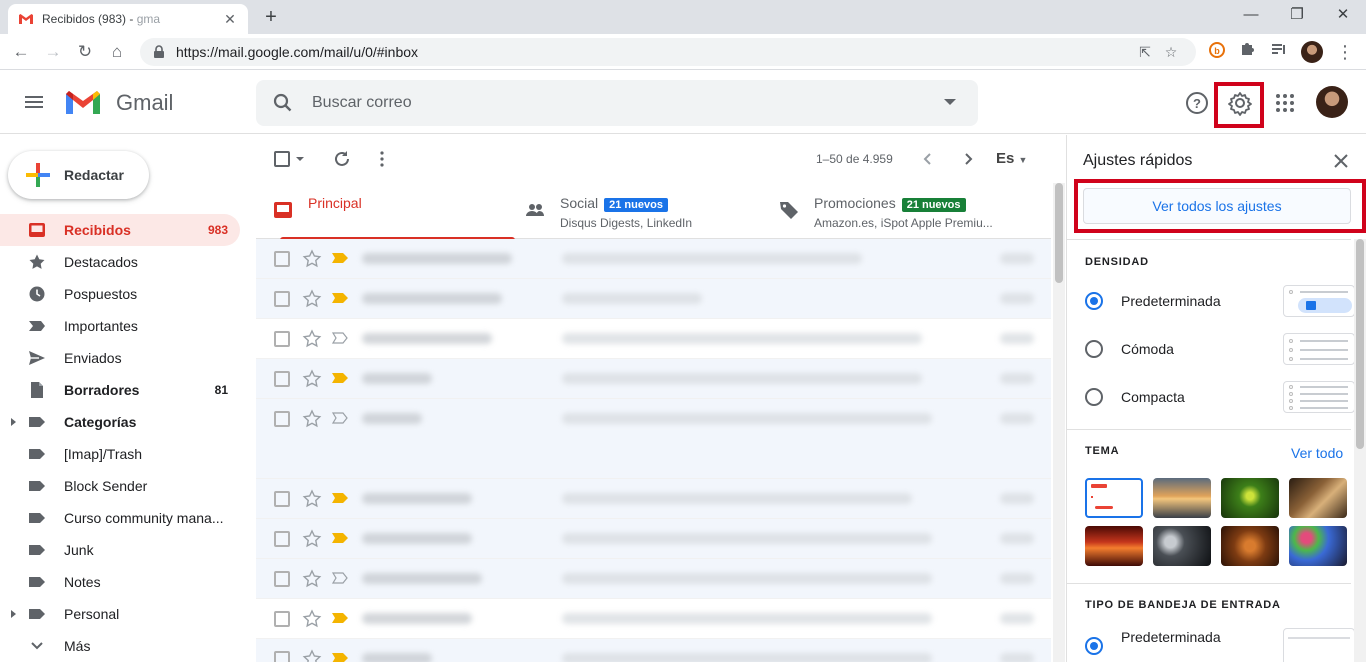  Describe the element at coordinates (21, 52) in the screenshot. I see `back-button: ←` at that location.